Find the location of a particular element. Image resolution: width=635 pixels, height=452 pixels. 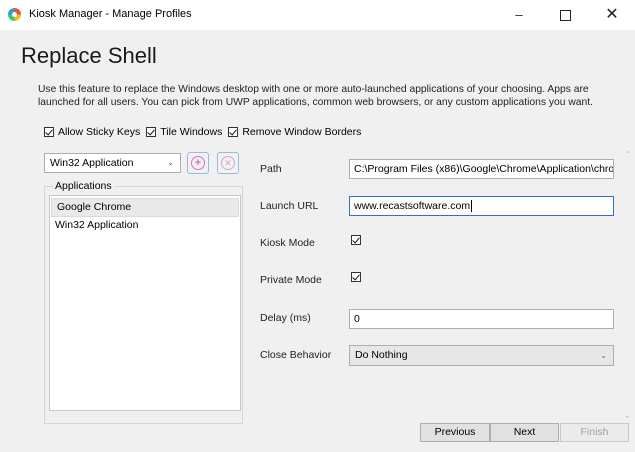

application-type-value: Win32 Application is located at coordinates (92, 163).